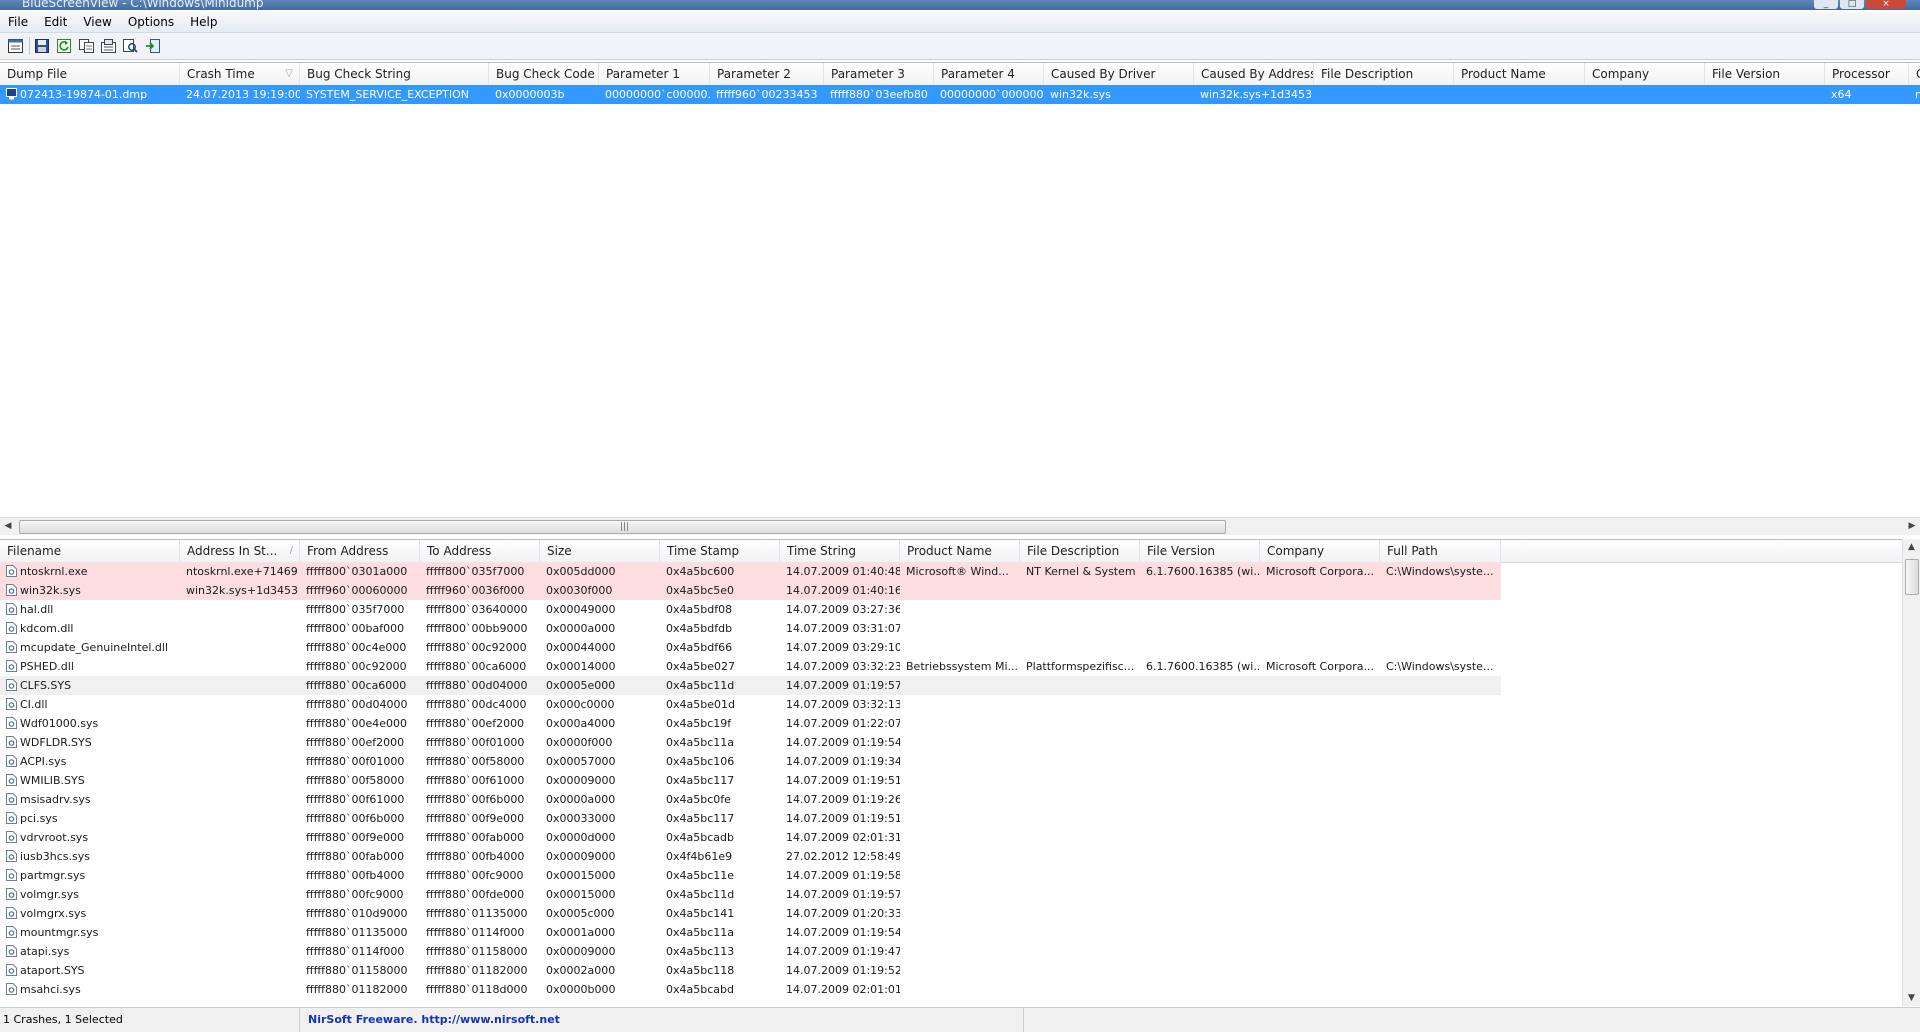 The width and height of the screenshot is (1920, 1032). What do you see at coordinates (1911, 547) in the screenshot?
I see `scroll-up-icon: ▲` at bounding box center [1911, 547].